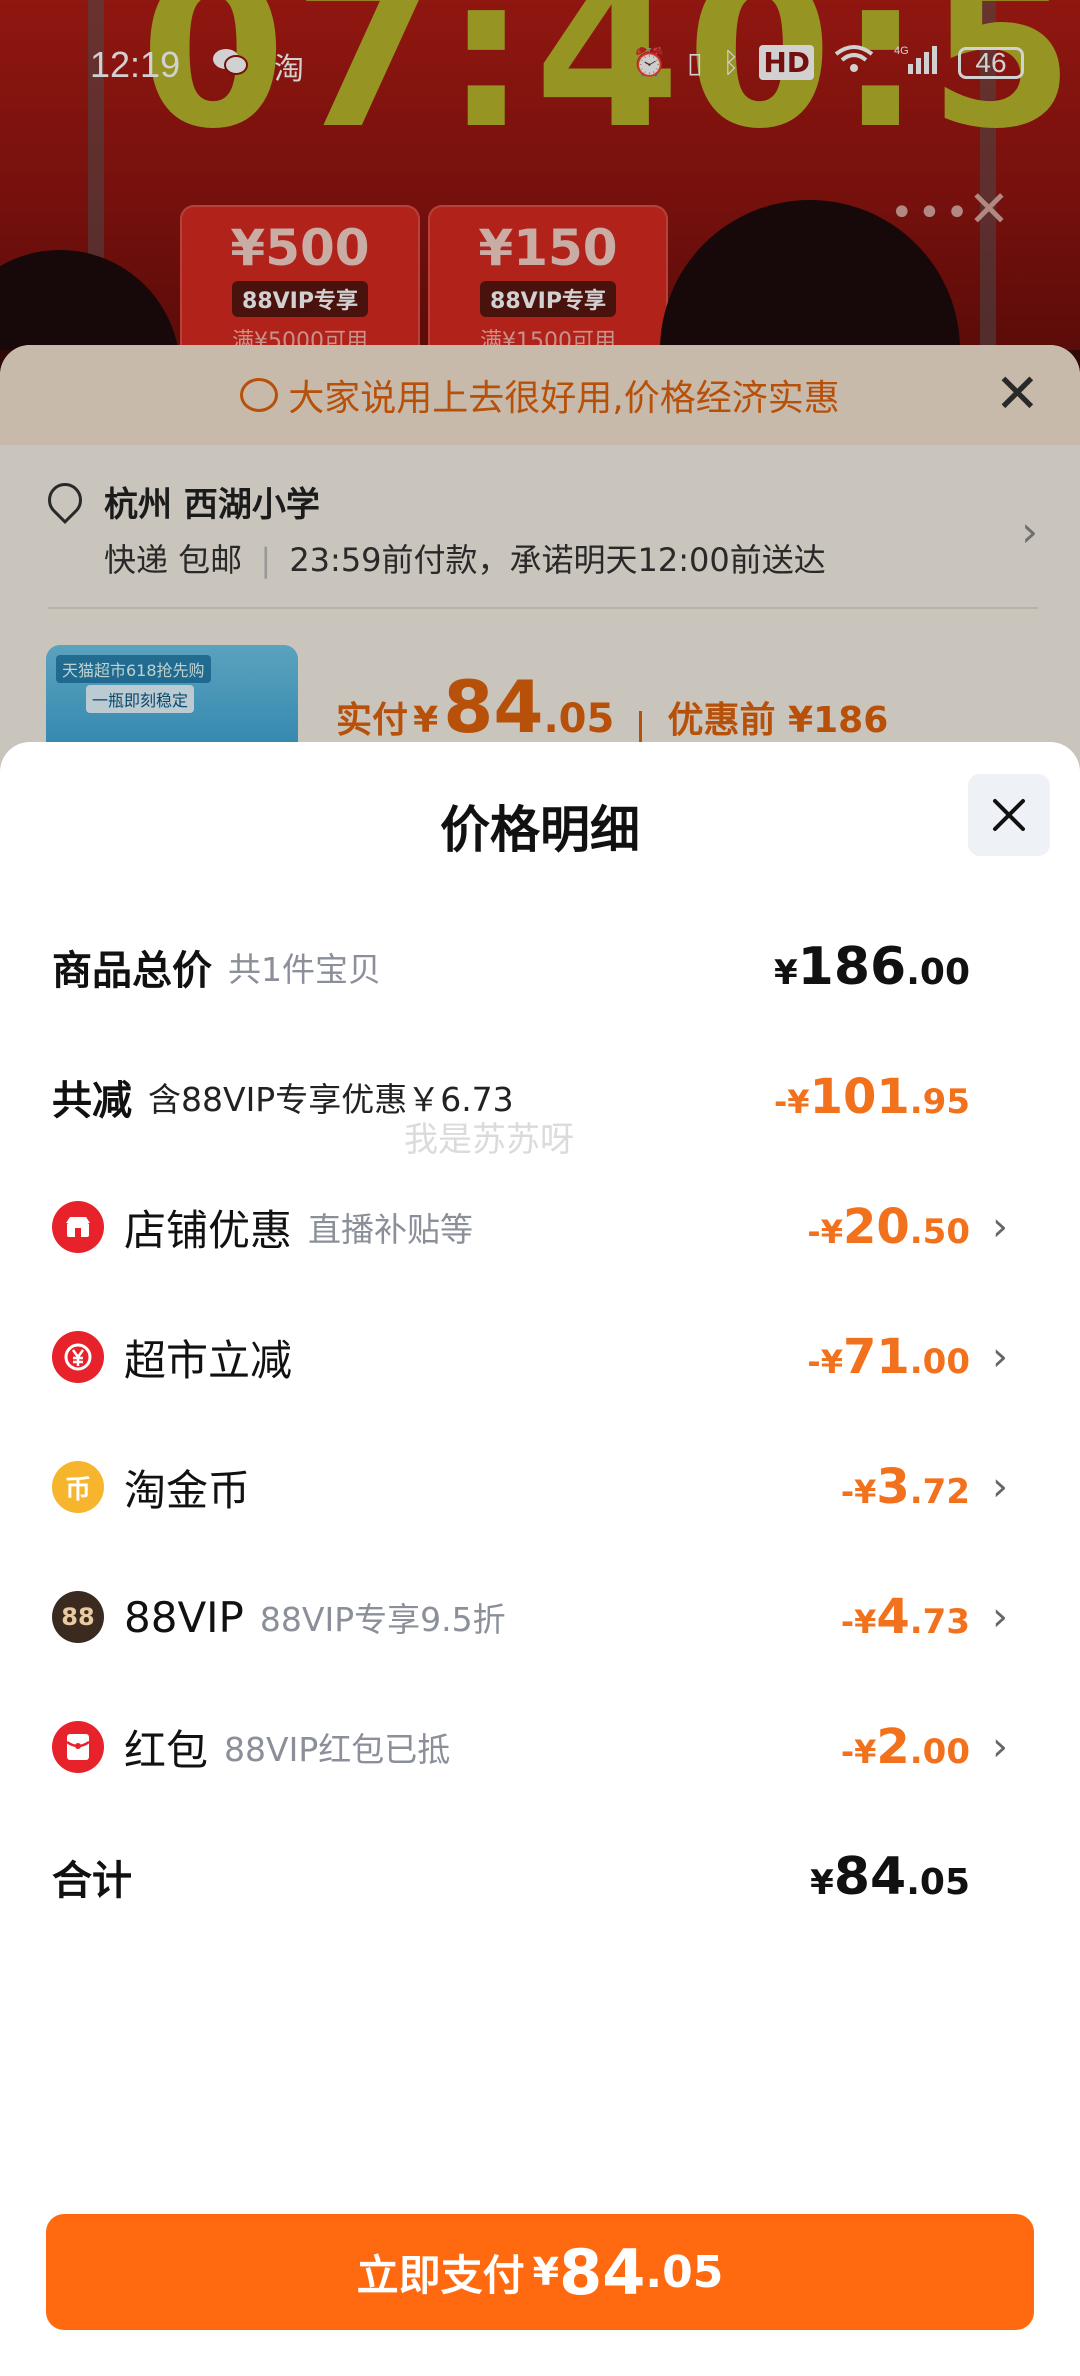 The height and width of the screenshot is (2376, 1080). What do you see at coordinates (187, 1490) in the screenshot?
I see `row-label: 淘金币` at bounding box center [187, 1490].